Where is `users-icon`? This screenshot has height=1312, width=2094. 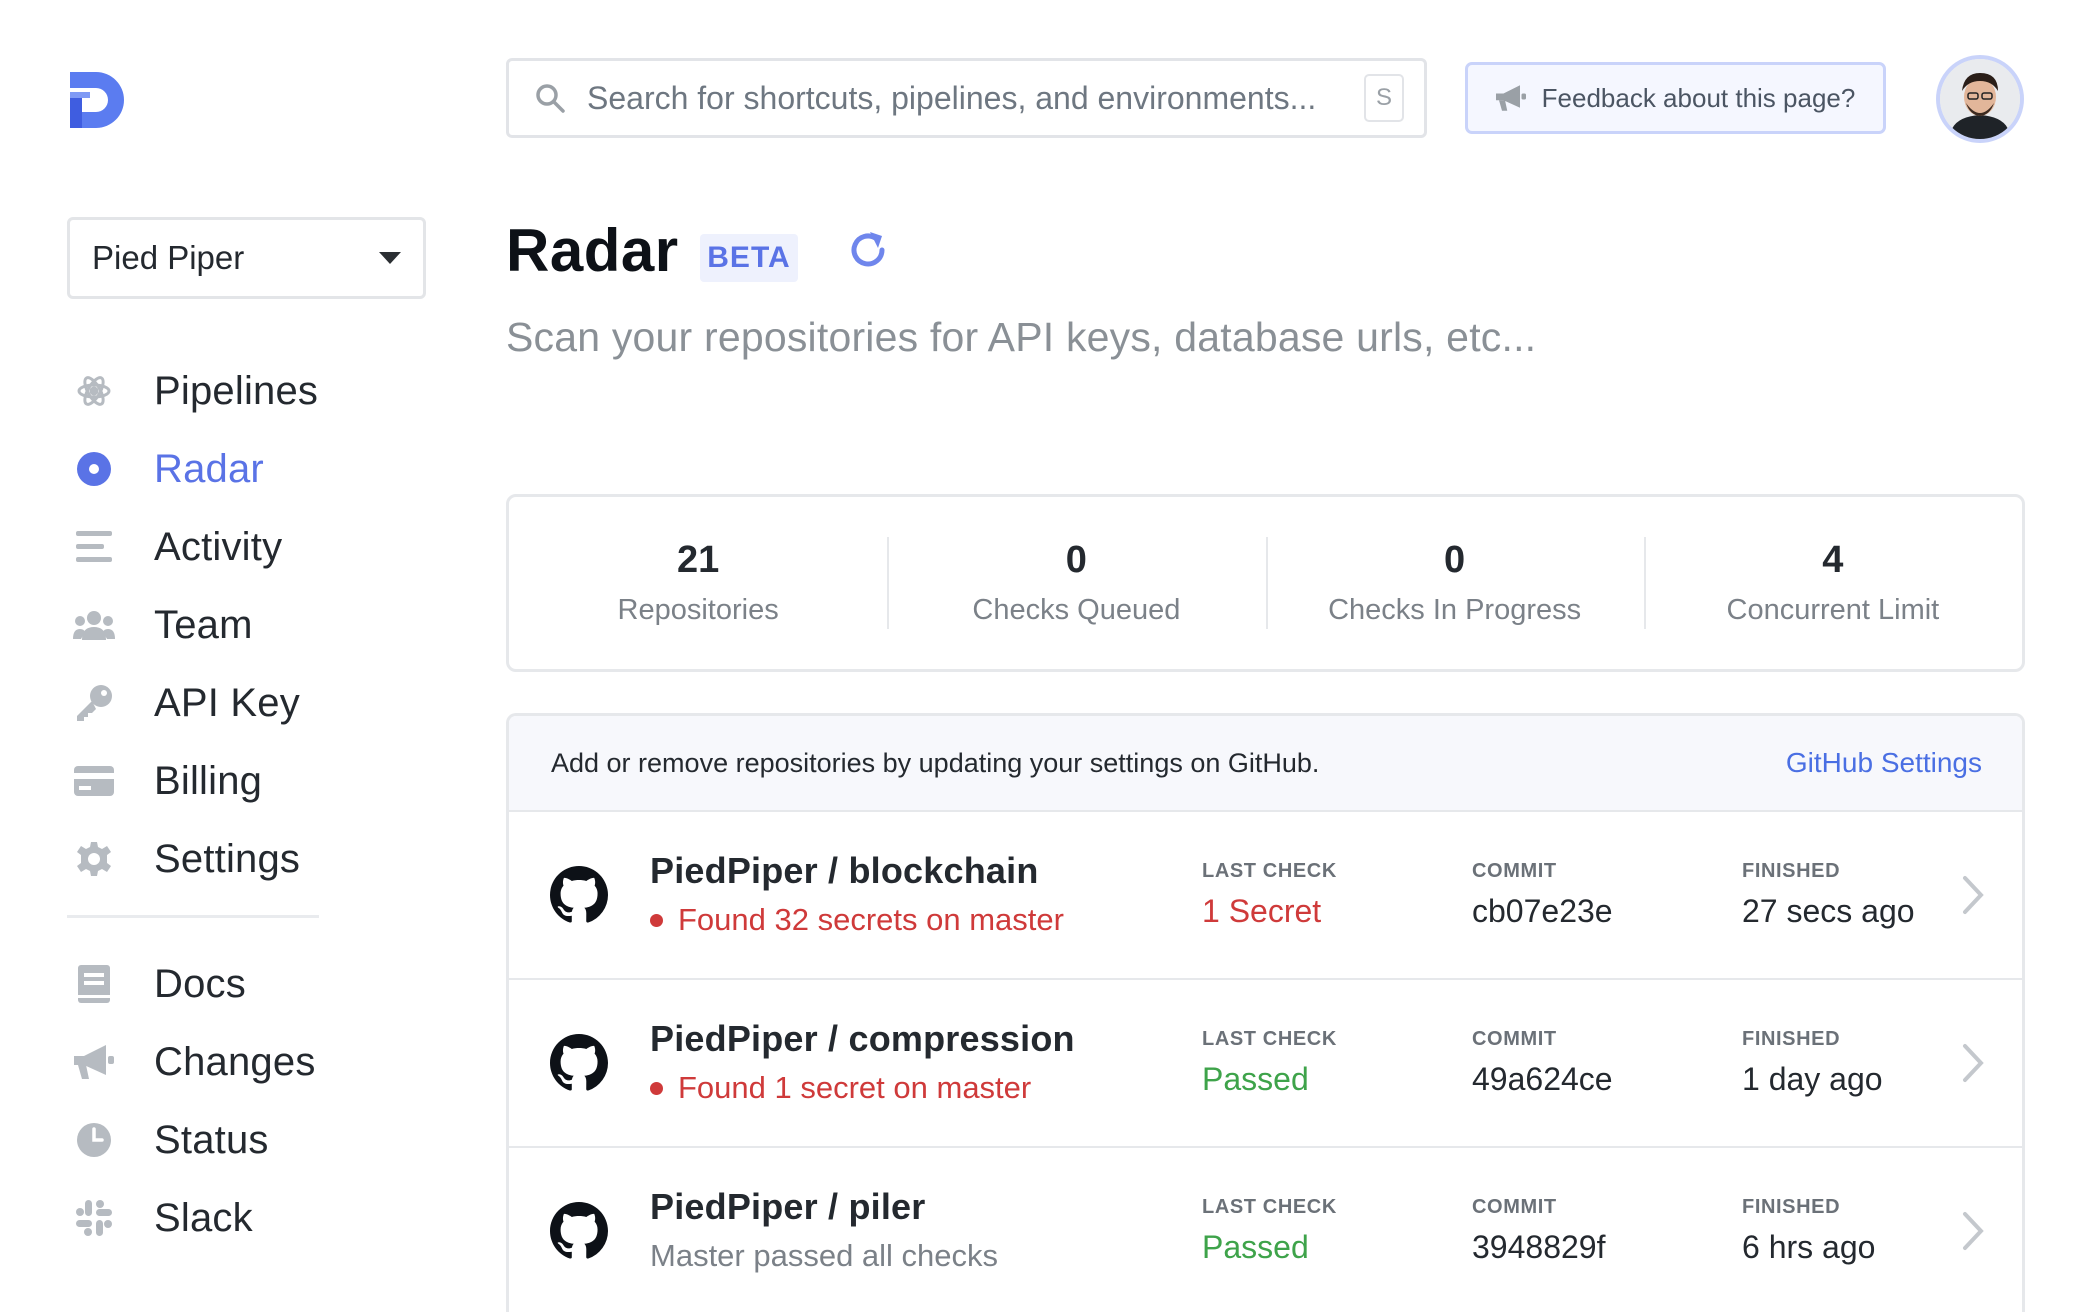 users-icon is located at coordinates (94, 625).